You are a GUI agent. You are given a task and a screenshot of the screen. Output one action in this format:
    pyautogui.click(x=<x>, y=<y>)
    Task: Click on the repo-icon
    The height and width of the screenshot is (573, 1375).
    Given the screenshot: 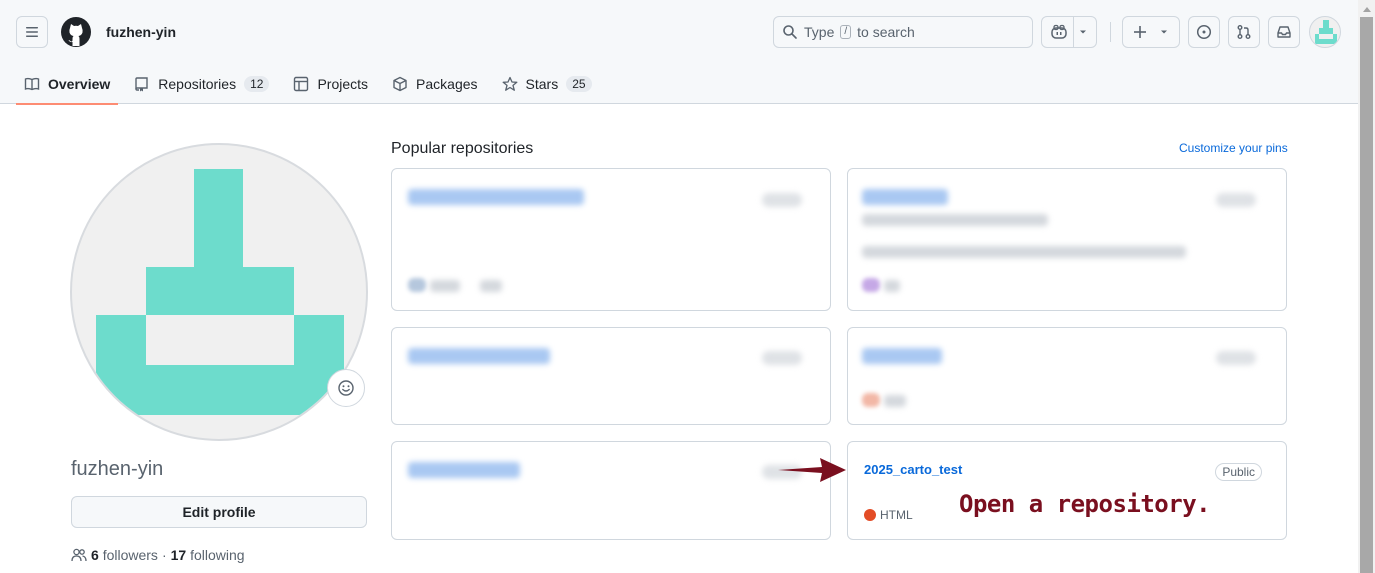 What is the action you would take?
    pyautogui.click(x=141, y=84)
    